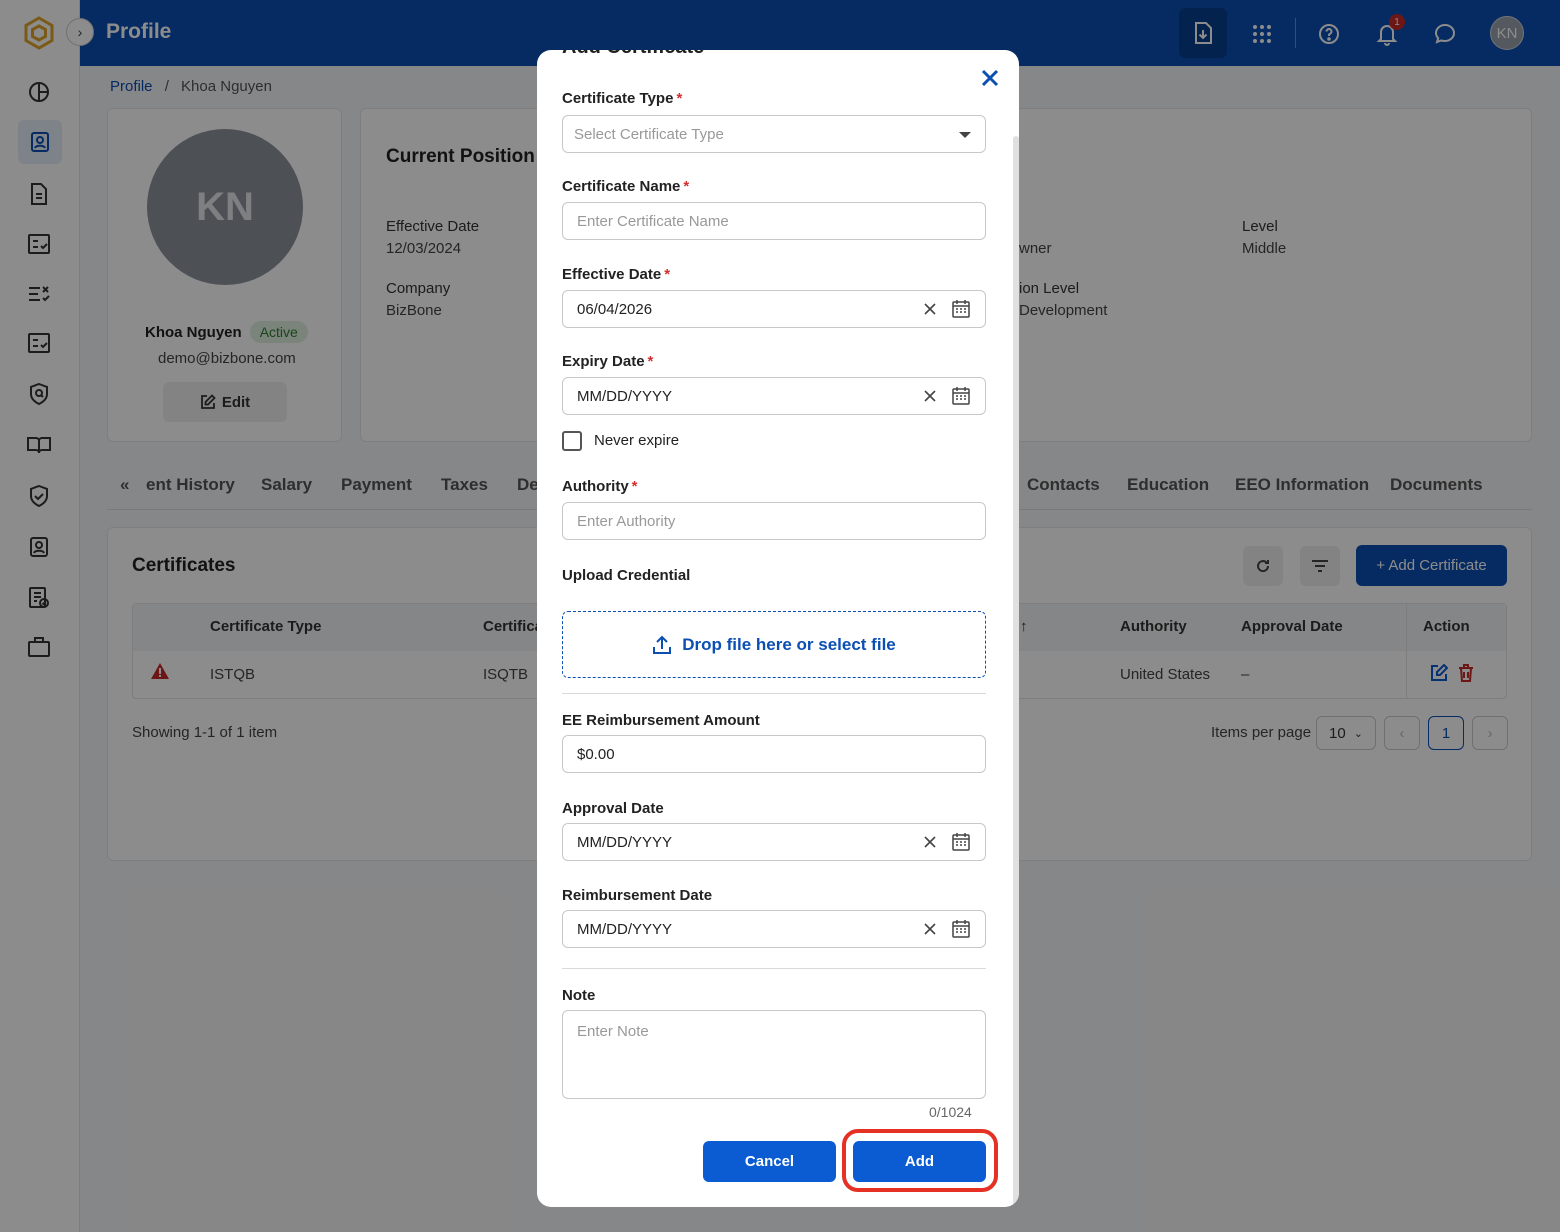  What do you see at coordinates (625, 396) in the screenshot?
I see `expiry-date-placeholder: MM/DD/YYYY` at bounding box center [625, 396].